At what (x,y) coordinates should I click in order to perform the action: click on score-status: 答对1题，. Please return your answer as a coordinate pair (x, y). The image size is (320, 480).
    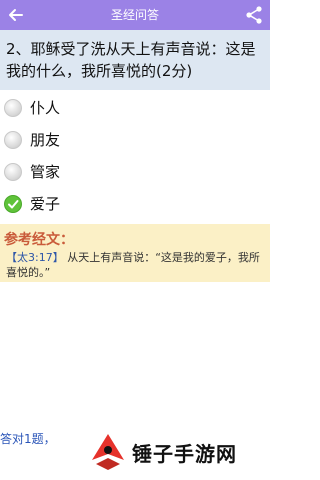
    Looking at the image, I should click on (28, 439).